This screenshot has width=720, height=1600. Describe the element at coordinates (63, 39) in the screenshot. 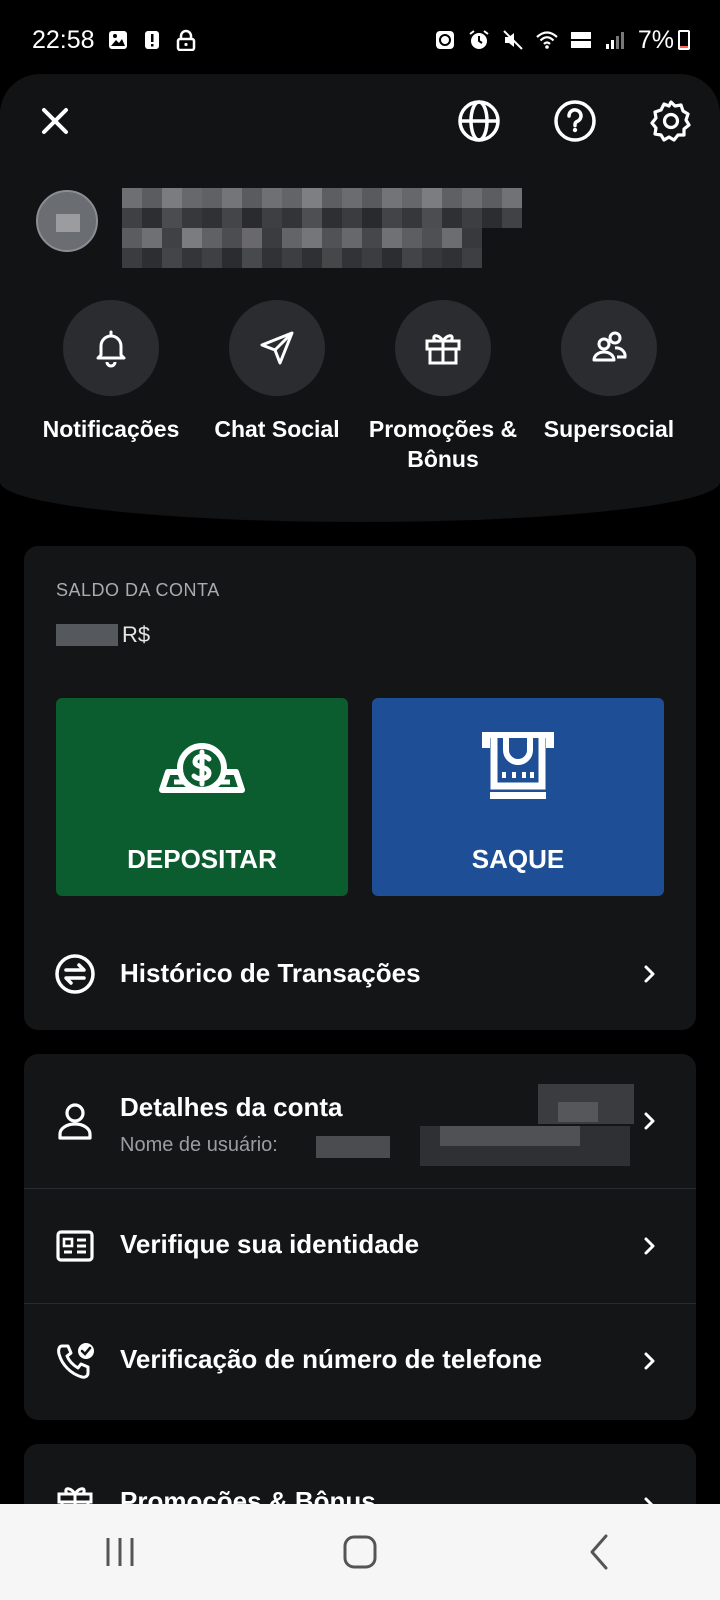

I see `status-time: 22:58` at that location.